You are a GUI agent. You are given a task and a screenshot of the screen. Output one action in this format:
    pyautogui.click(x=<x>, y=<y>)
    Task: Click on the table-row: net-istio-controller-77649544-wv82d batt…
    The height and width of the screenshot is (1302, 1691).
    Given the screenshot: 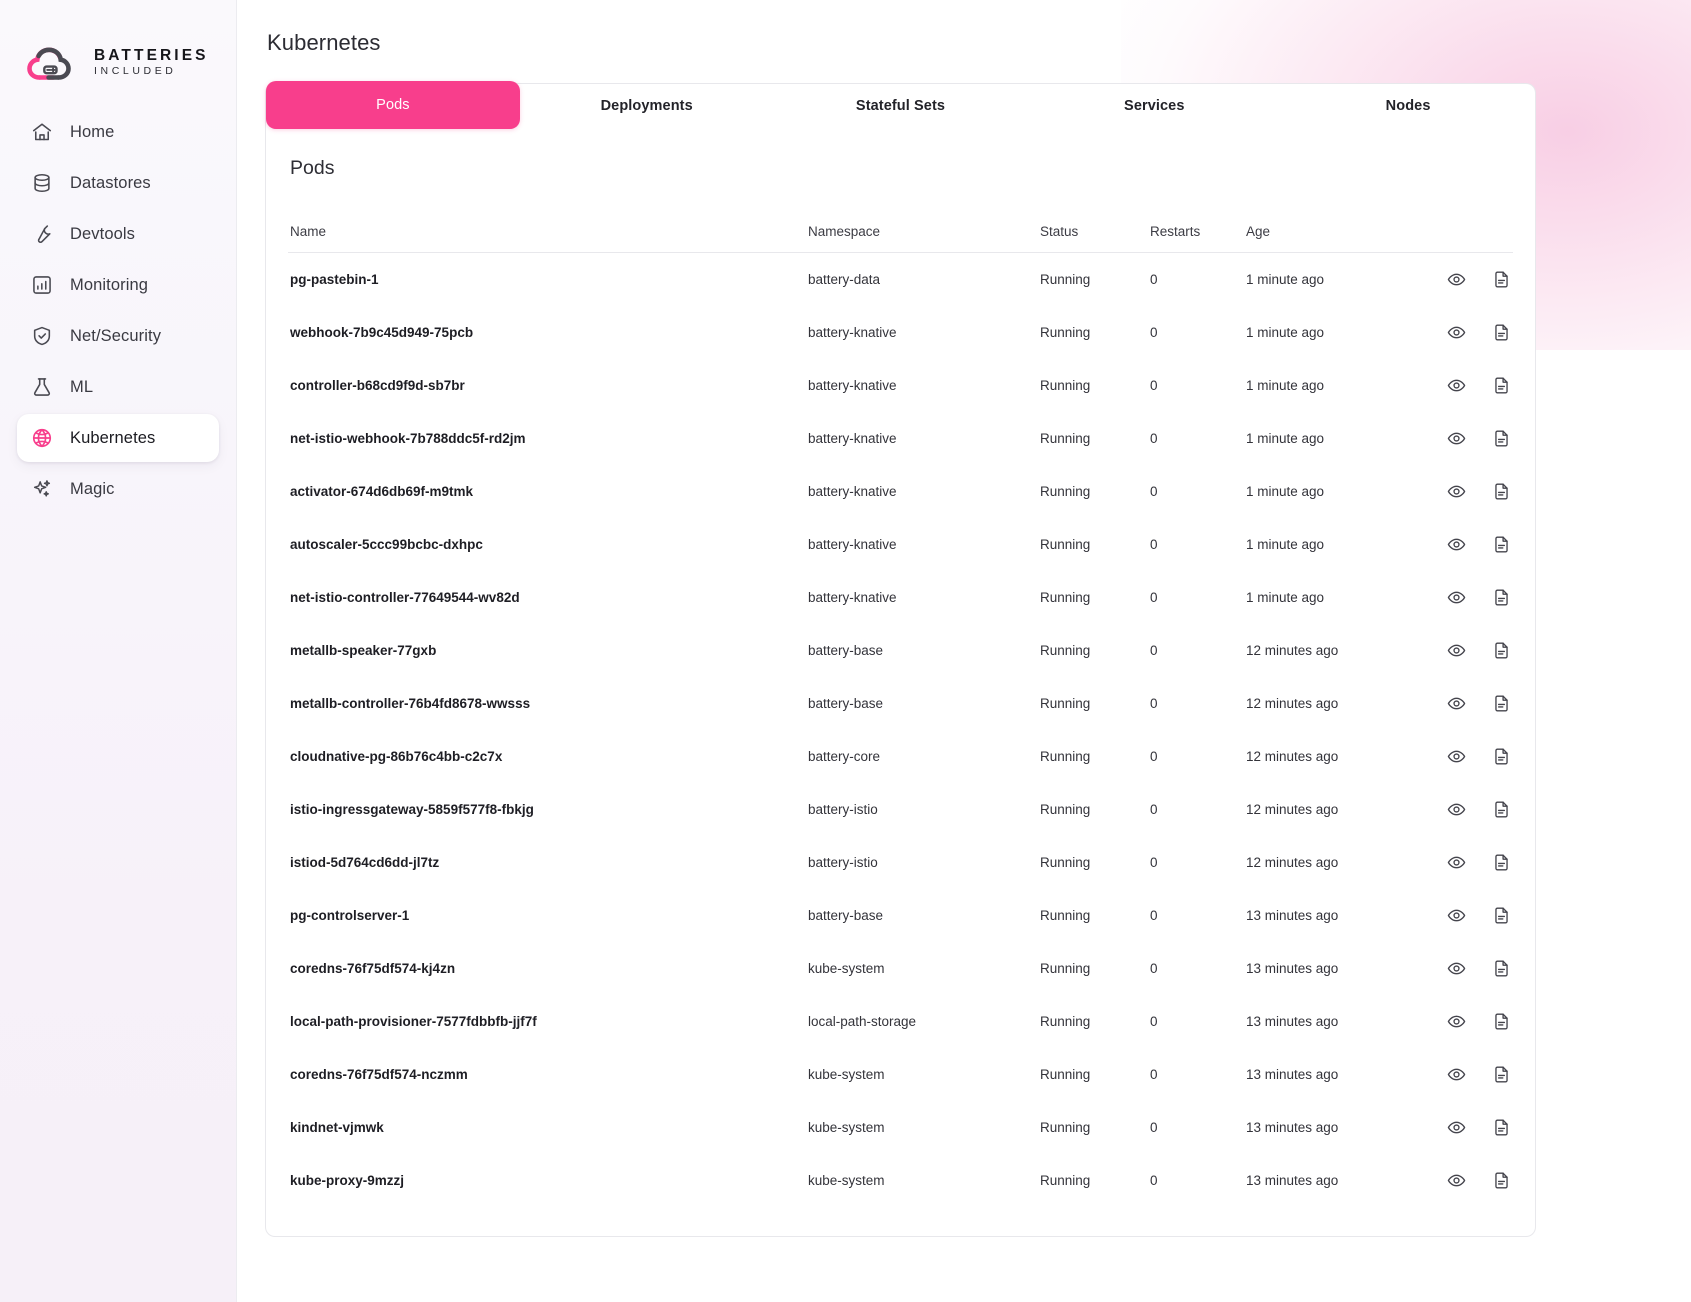 What is the action you would take?
    pyautogui.click(x=900, y=597)
    